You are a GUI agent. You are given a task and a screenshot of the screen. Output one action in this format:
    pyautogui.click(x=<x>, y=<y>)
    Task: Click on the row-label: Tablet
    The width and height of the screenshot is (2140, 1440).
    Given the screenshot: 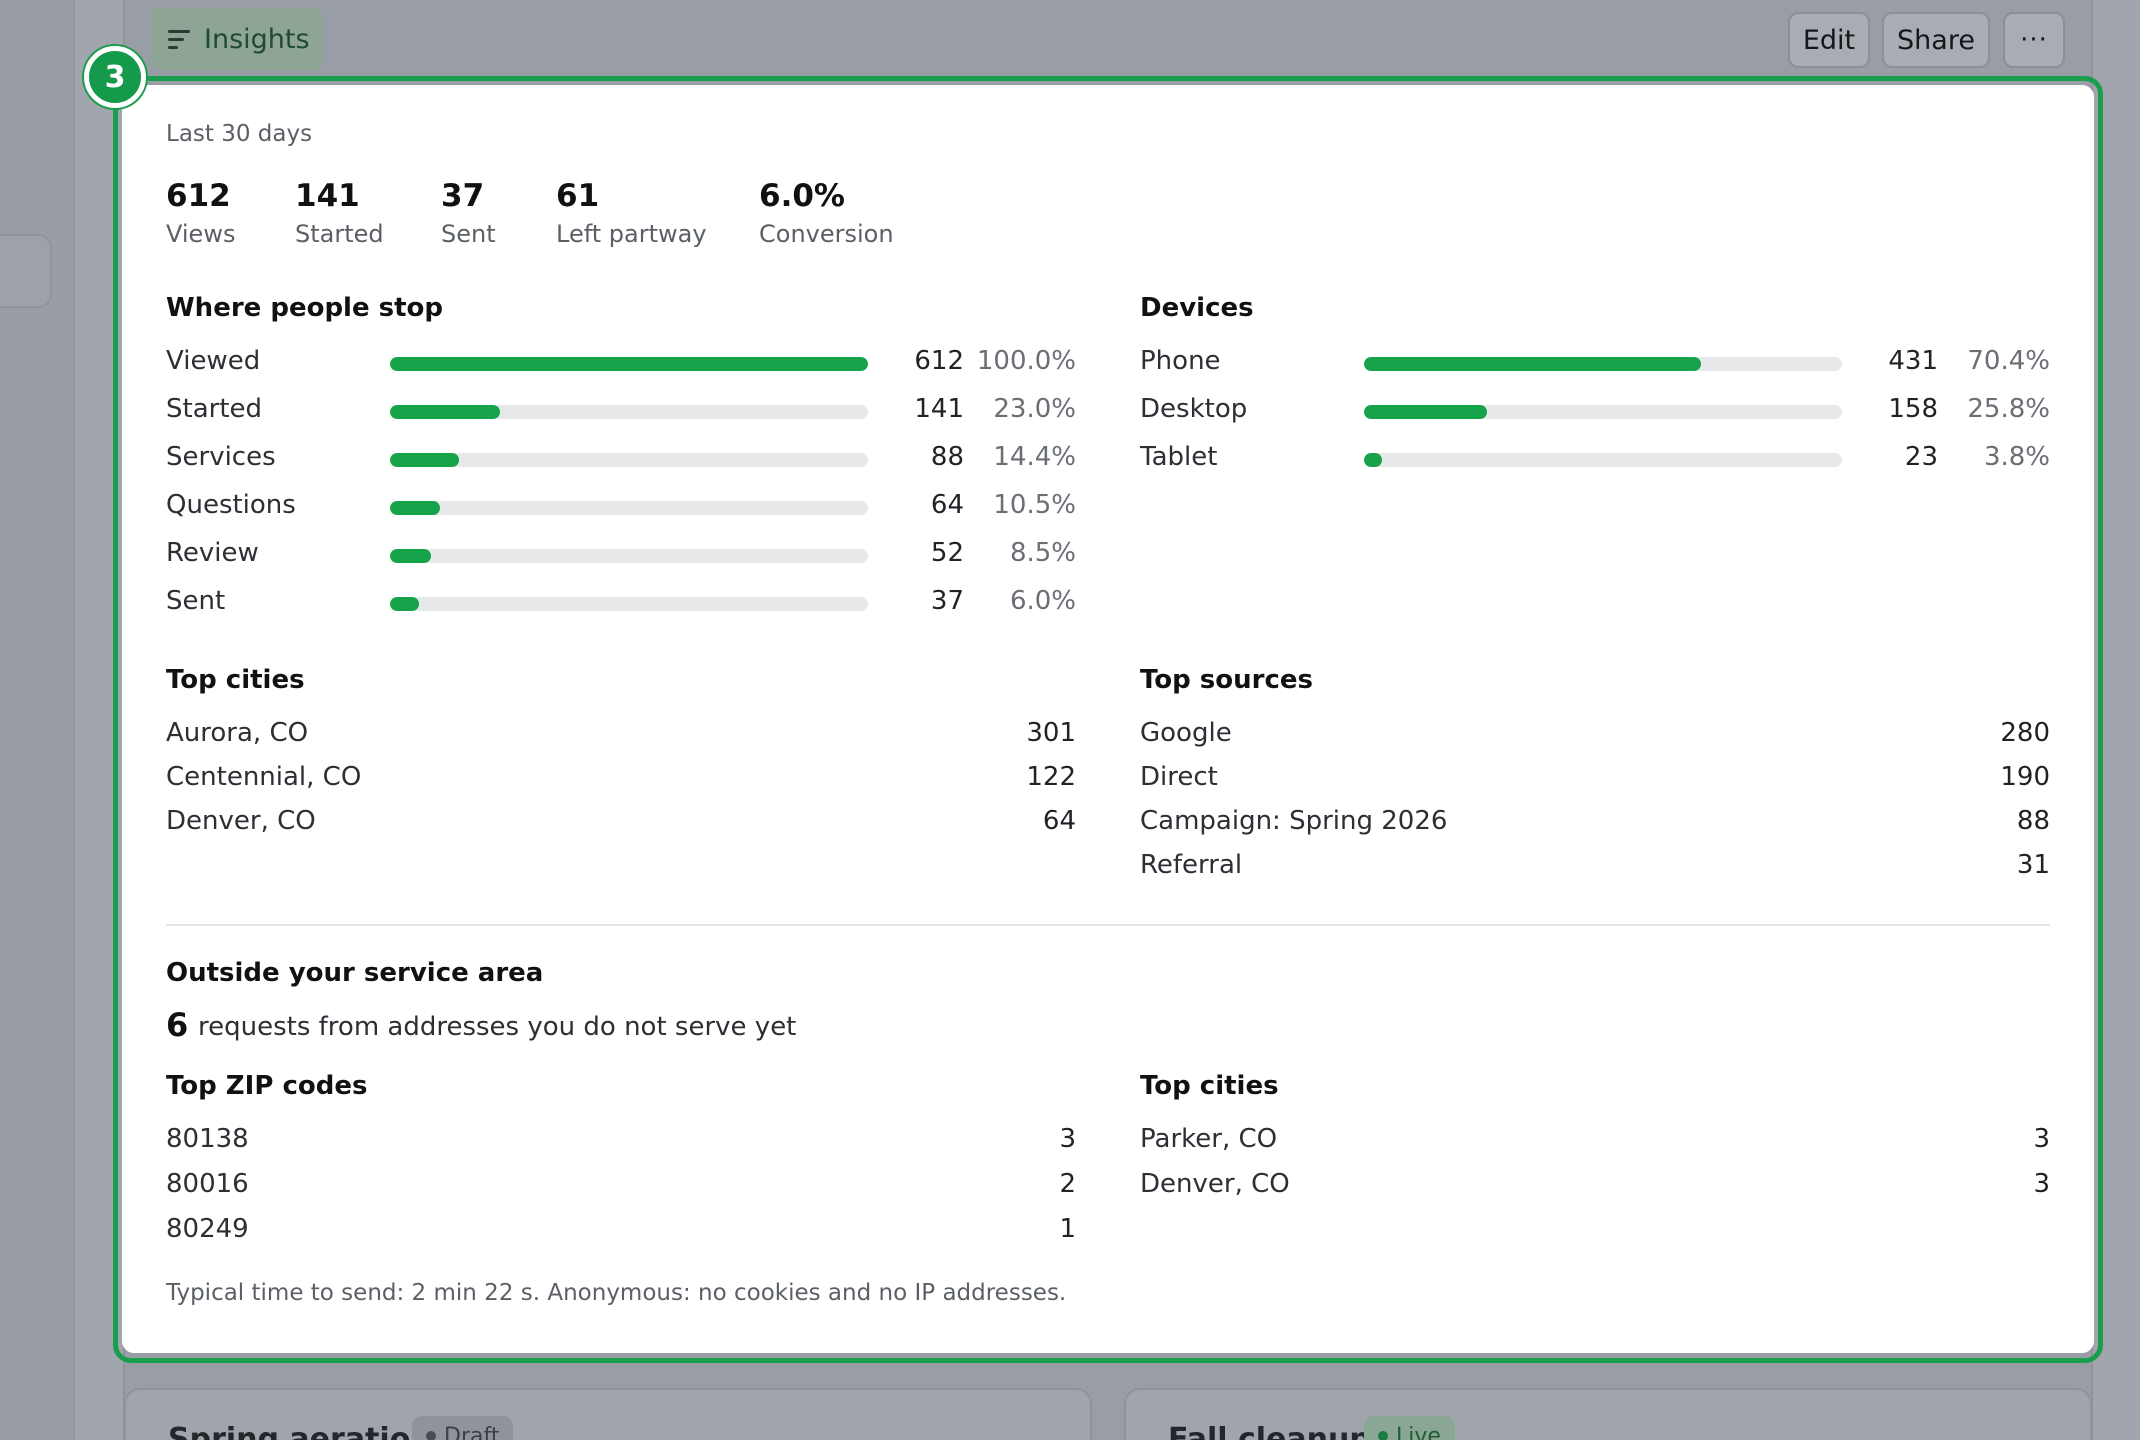 What is the action you would take?
    pyautogui.click(x=1179, y=457)
    